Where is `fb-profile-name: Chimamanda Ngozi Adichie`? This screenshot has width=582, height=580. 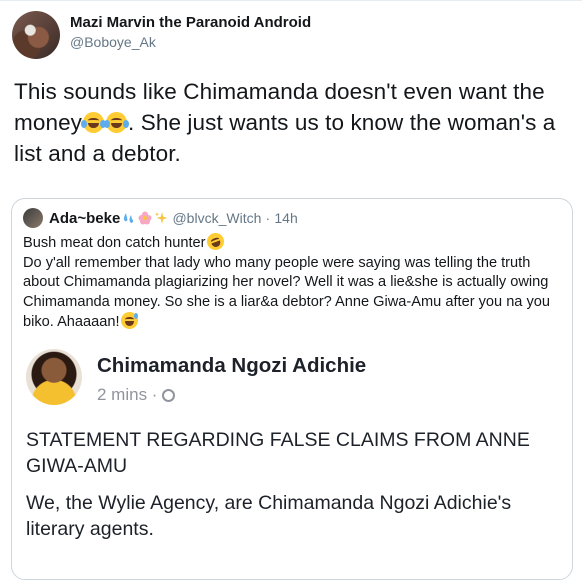 fb-profile-name: Chimamanda Ngozi Adichie is located at coordinates (232, 365).